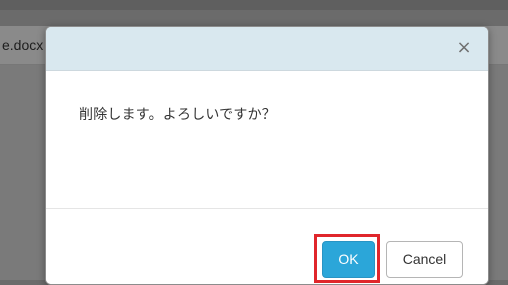 The height and width of the screenshot is (285, 508). Describe the element at coordinates (348, 259) in the screenshot. I see `ok-button: OK` at that location.